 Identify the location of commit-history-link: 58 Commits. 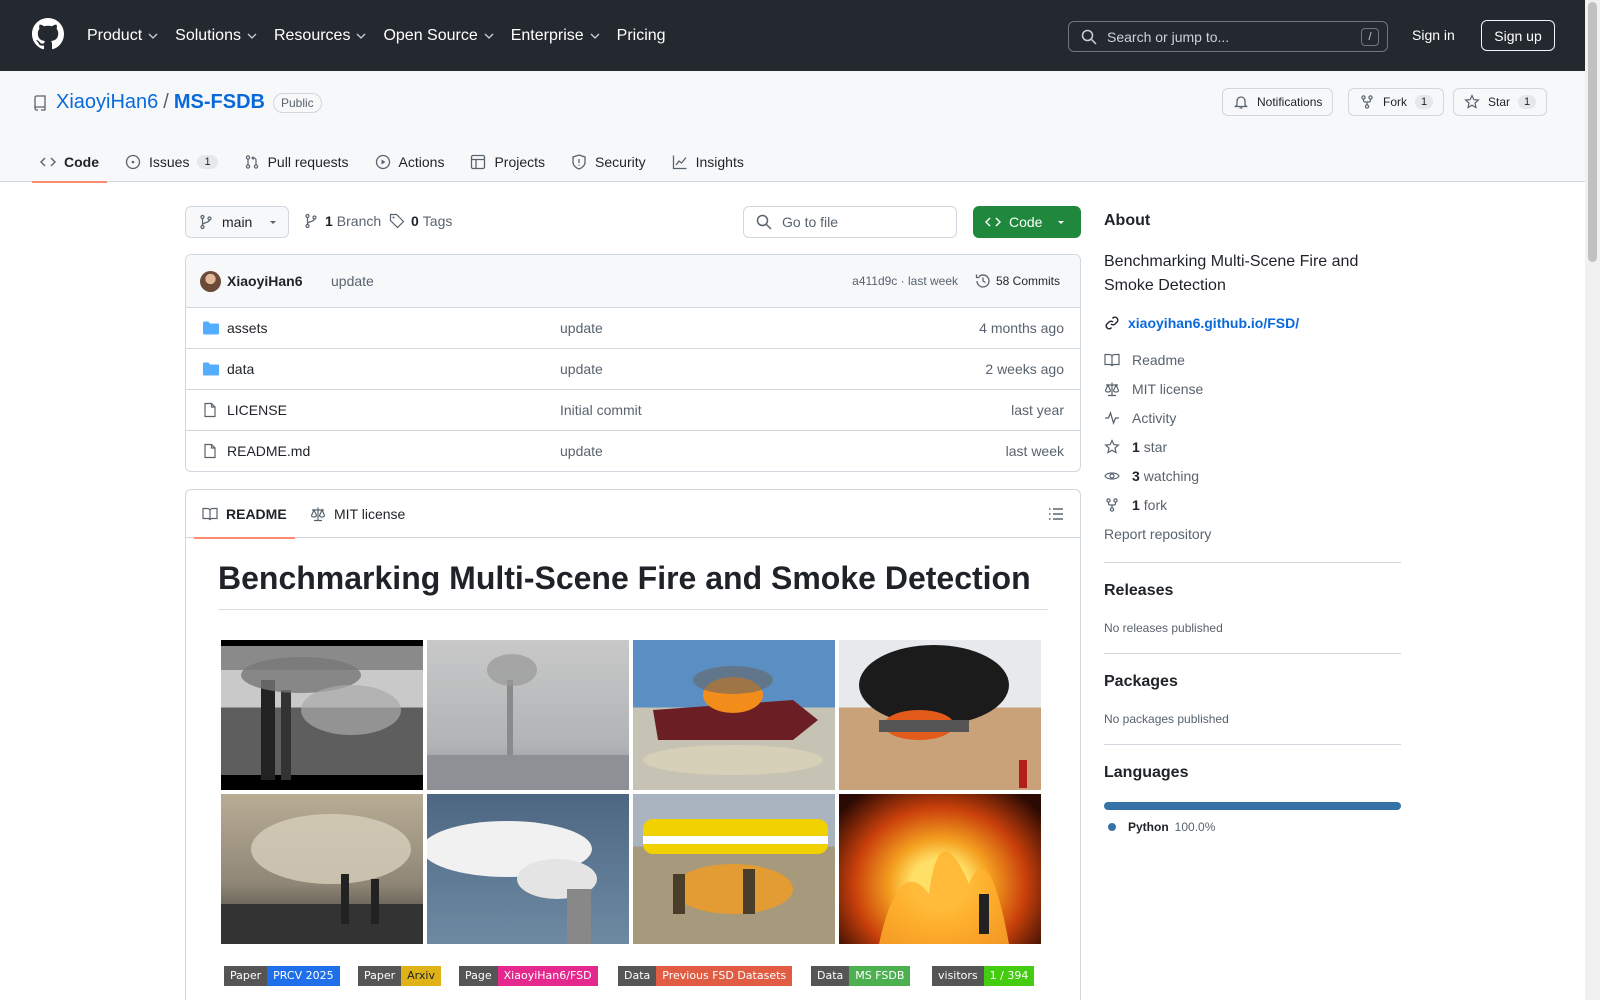
(1017, 281).